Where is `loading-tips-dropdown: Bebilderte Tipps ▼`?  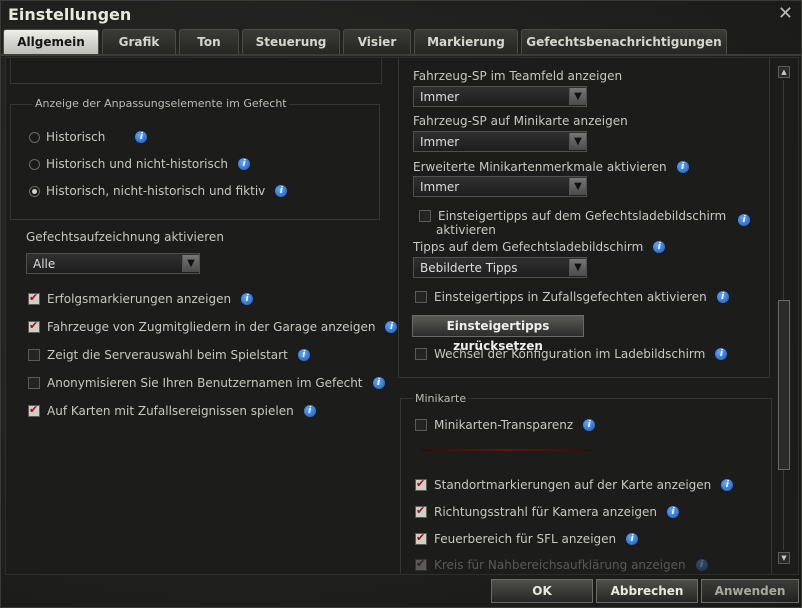 loading-tips-dropdown: Bebilderte Tipps ▼ is located at coordinates (500, 267).